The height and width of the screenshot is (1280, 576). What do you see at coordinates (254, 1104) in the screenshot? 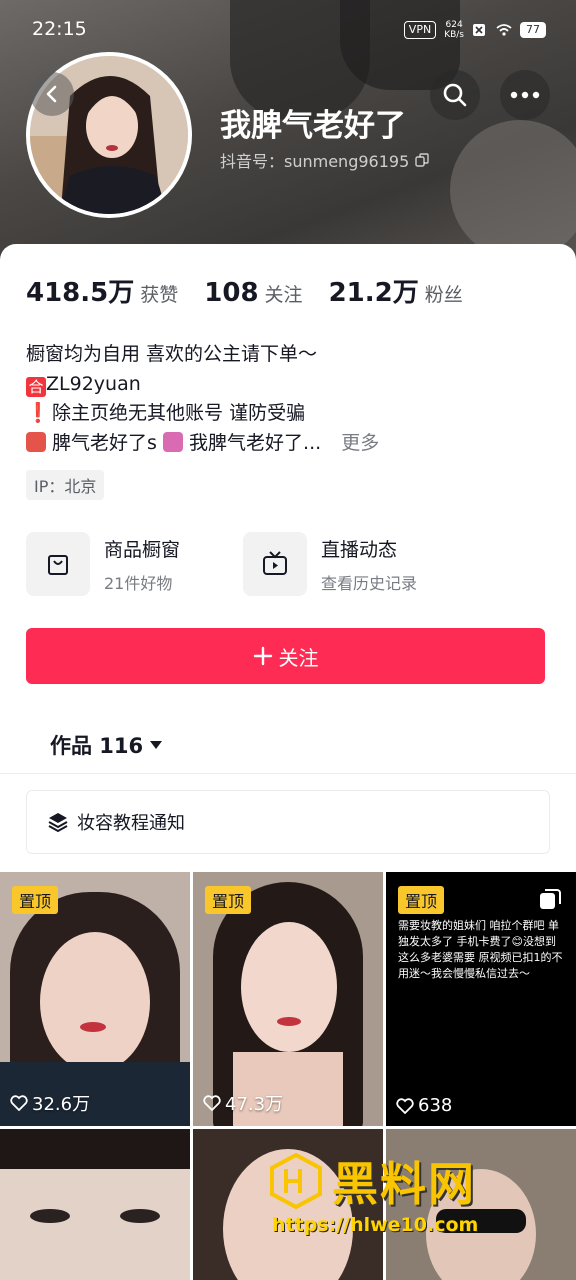
I see `likes-count-text: 47.3万` at bounding box center [254, 1104].